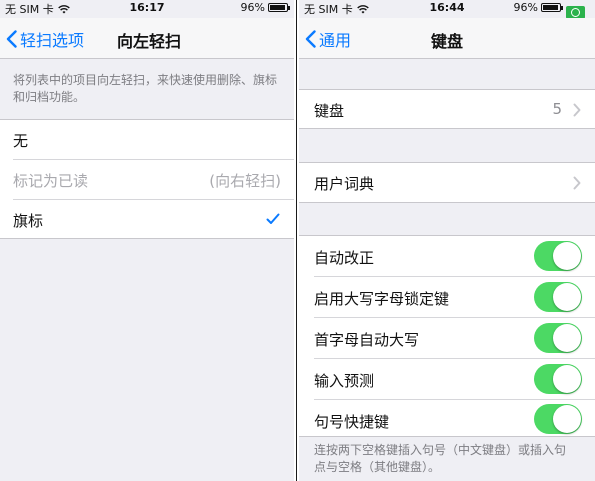  Describe the element at coordinates (245, 181) in the screenshot. I see `option-detail: (向右轻扫)` at that location.